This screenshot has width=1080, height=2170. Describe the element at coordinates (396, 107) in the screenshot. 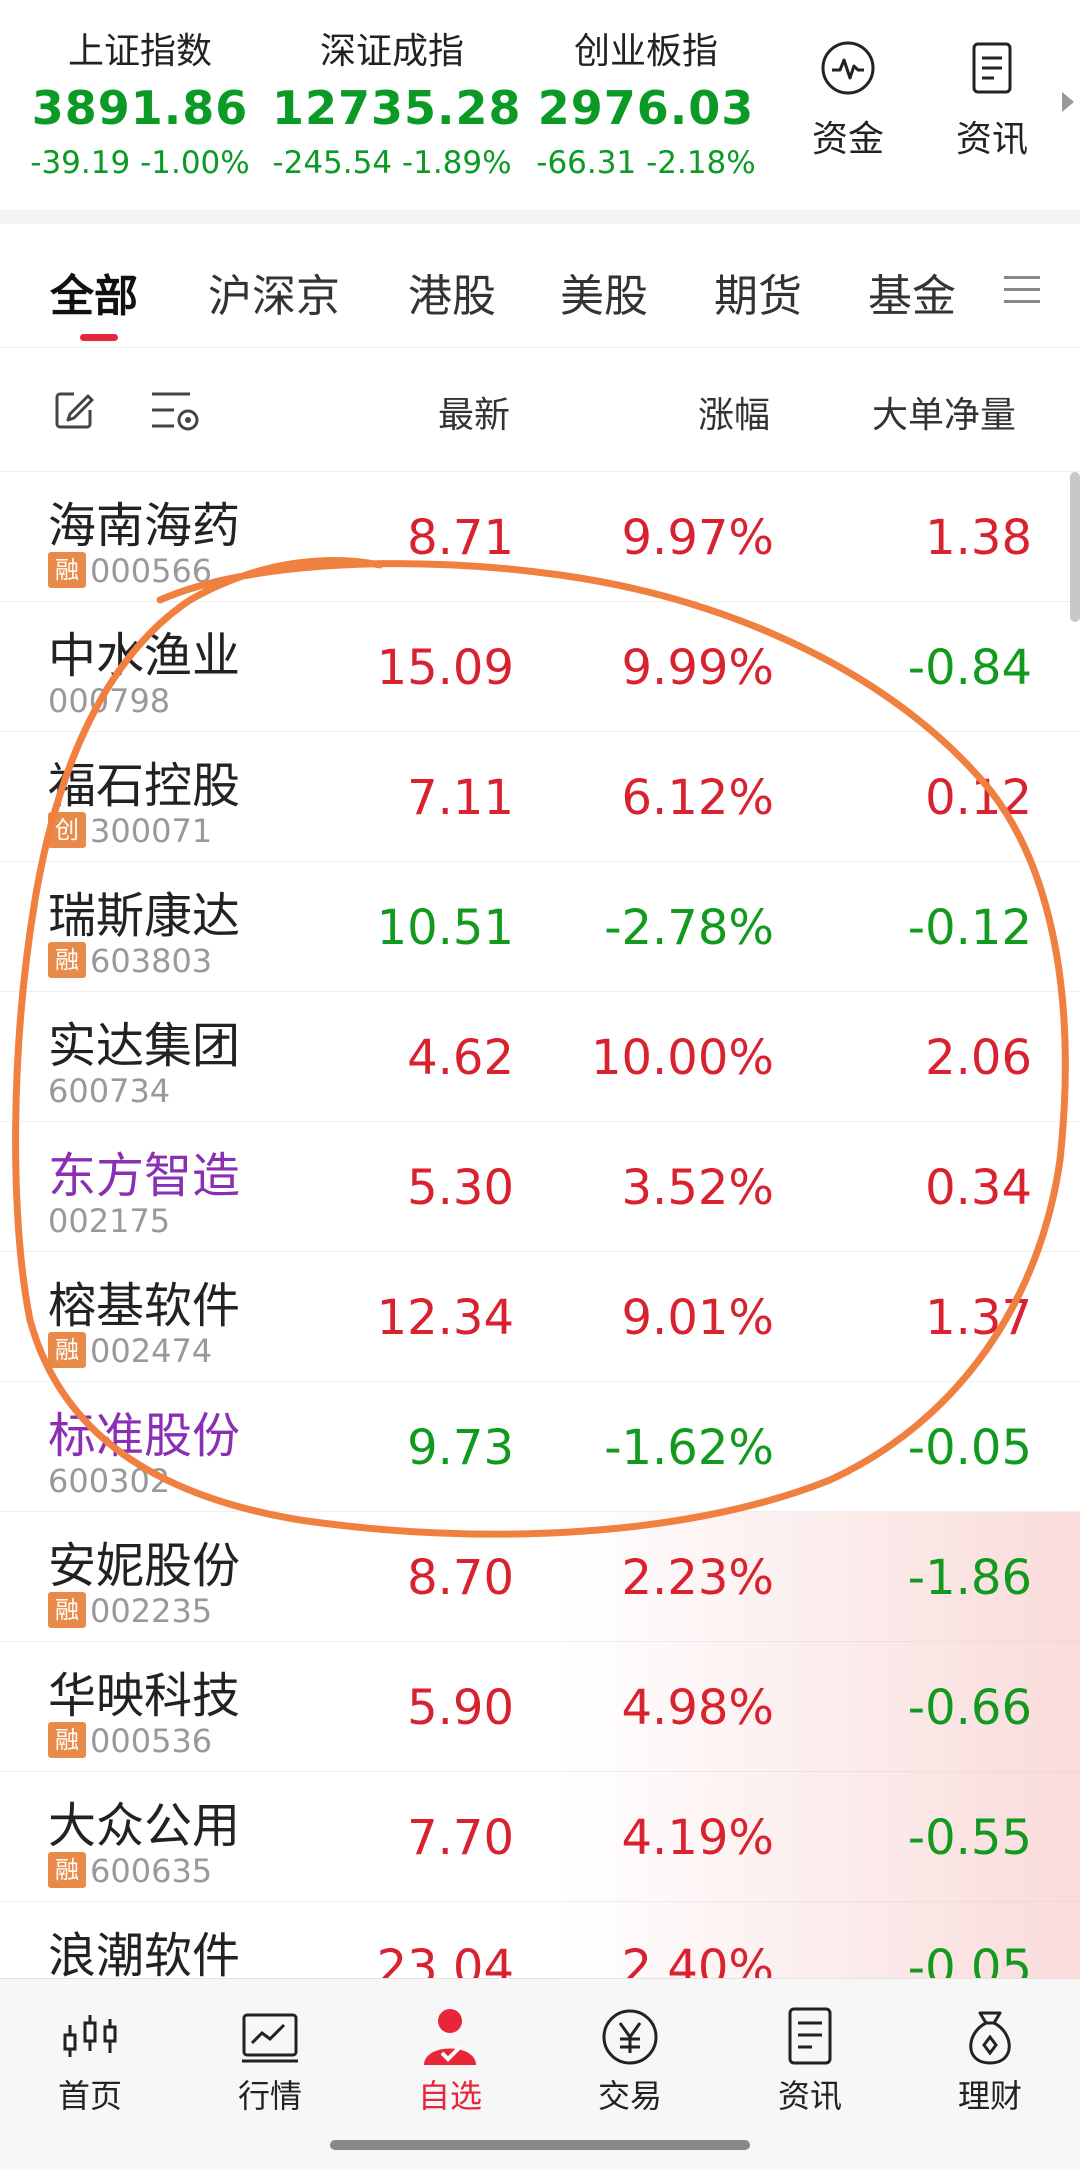

I see `index-shenzhen: 深证成指 12735.28 -245.54 -1.89%` at that location.